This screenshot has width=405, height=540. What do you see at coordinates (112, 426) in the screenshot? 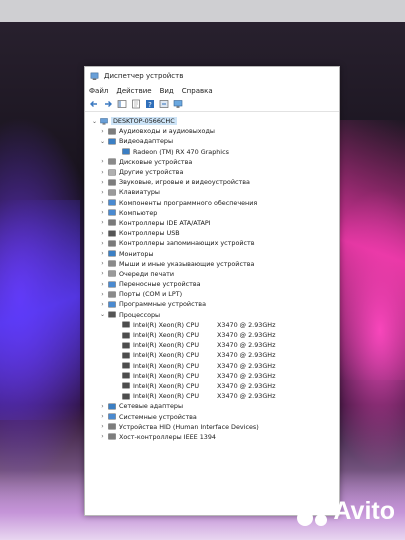
I see `hid-icon` at bounding box center [112, 426].